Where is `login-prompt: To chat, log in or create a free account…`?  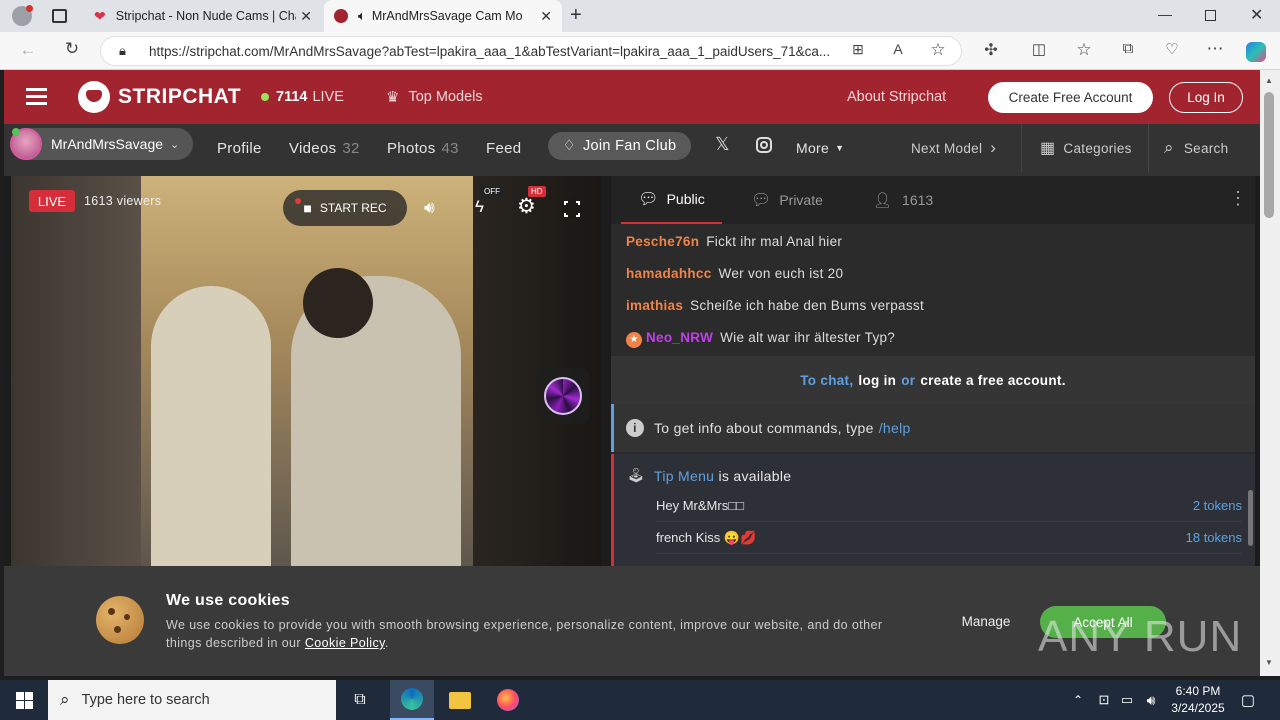
login-prompt: To chat, log in or create a free account… is located at coordinates (933, 380).